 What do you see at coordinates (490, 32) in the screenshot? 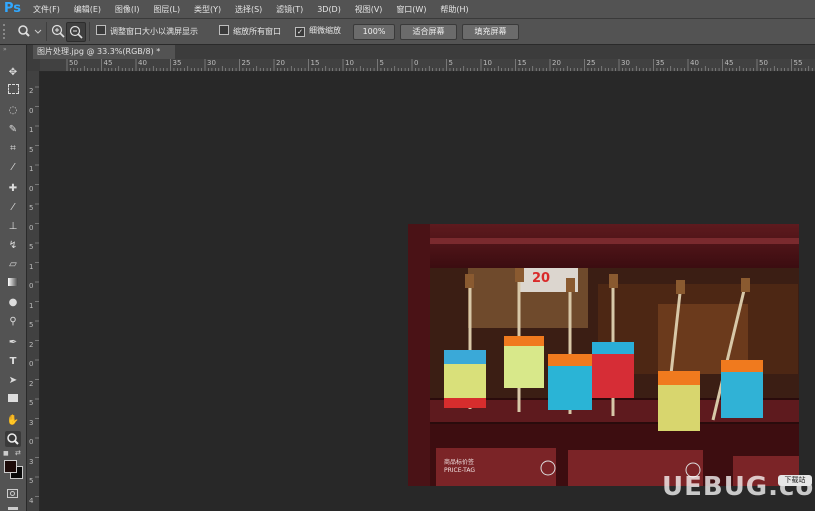
I see `fill-screen-button: 填充屏幕` at bounding box center [490, 32].